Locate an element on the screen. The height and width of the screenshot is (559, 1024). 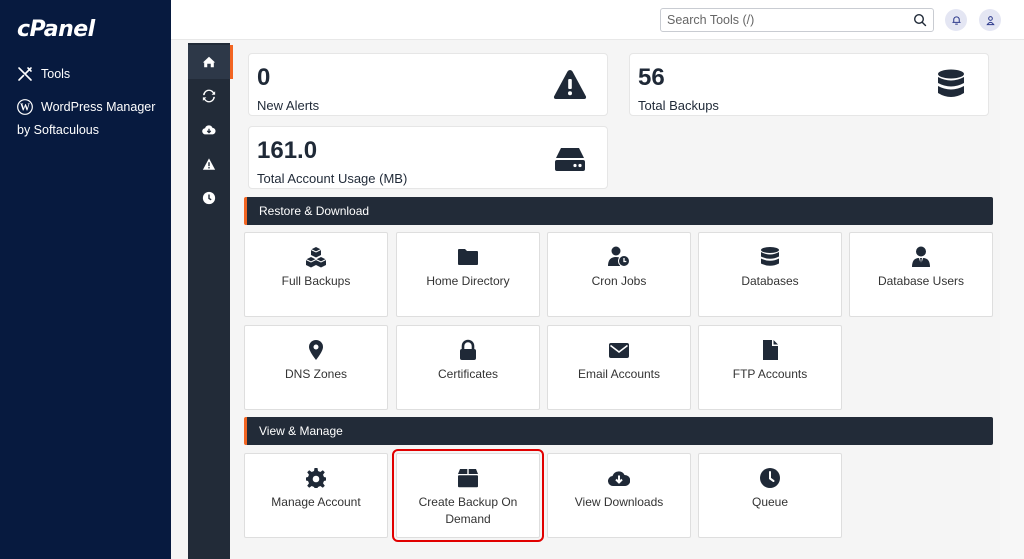
stat-value: 56 is located at coordinates (651, 77).